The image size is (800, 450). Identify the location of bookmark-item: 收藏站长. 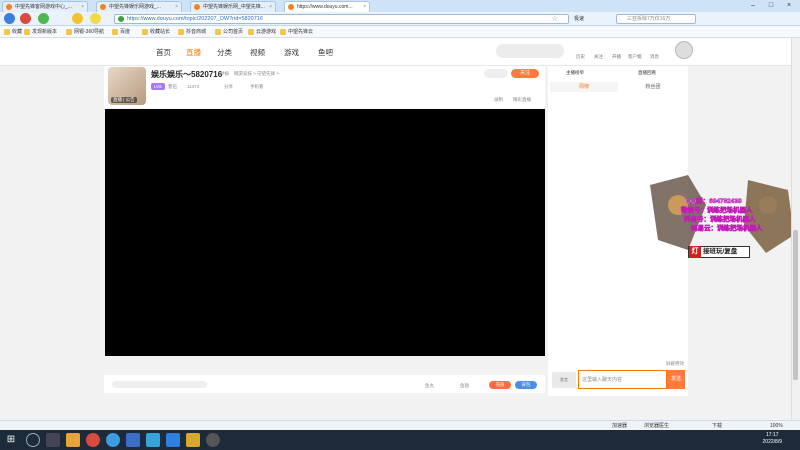
(156, 32).